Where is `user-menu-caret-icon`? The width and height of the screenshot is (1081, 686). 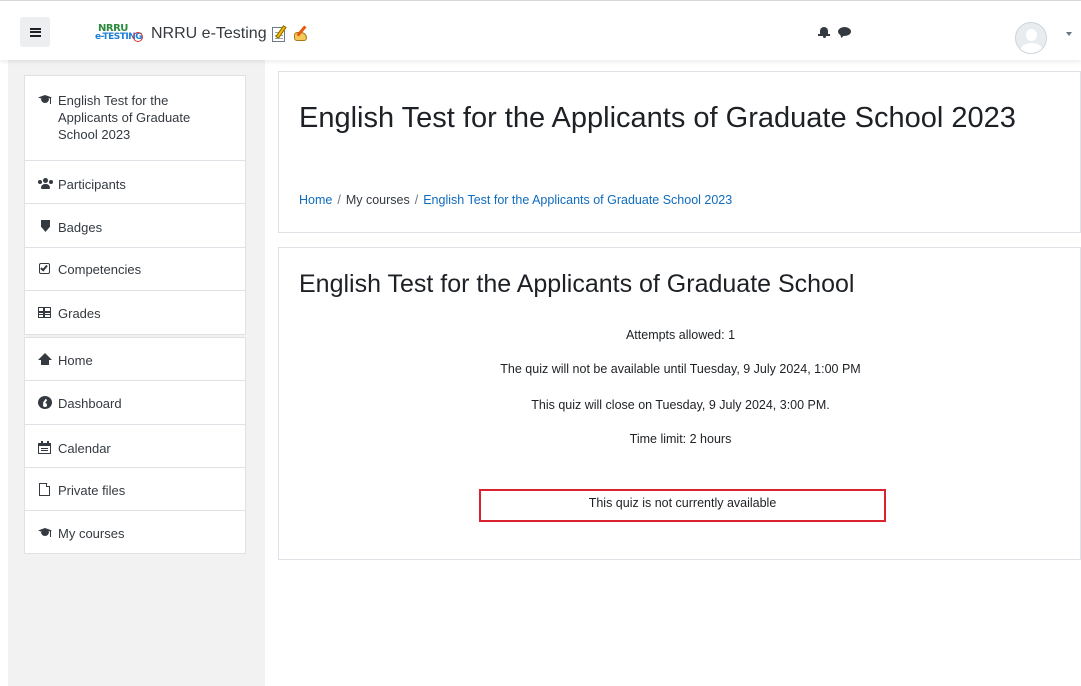
user-menu-caret-icon is located at coordinates (1069, 34).